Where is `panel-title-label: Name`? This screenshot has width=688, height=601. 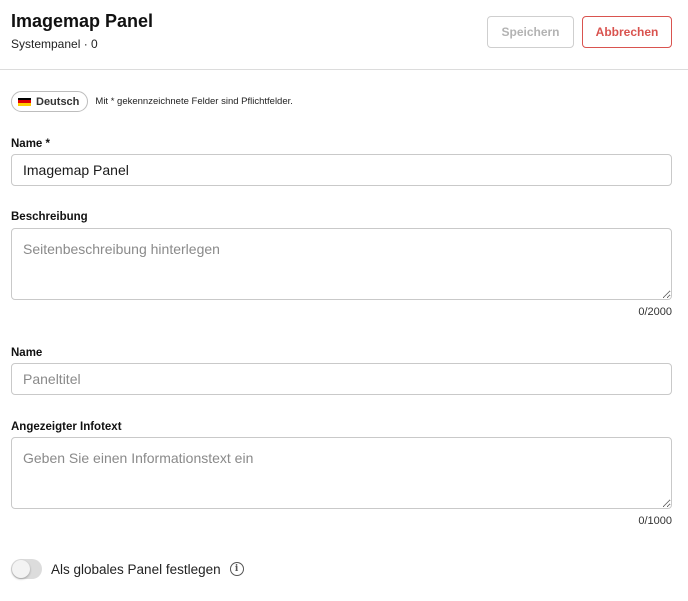
panel-title-label: Name is located at coordinates (27, 353).